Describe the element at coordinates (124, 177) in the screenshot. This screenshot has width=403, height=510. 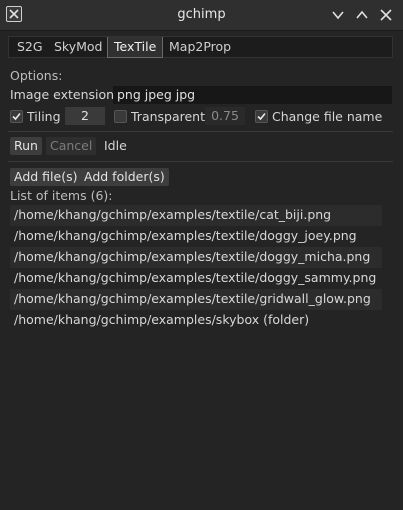
I see `add-folders-button: Add folder(s)` at that location.